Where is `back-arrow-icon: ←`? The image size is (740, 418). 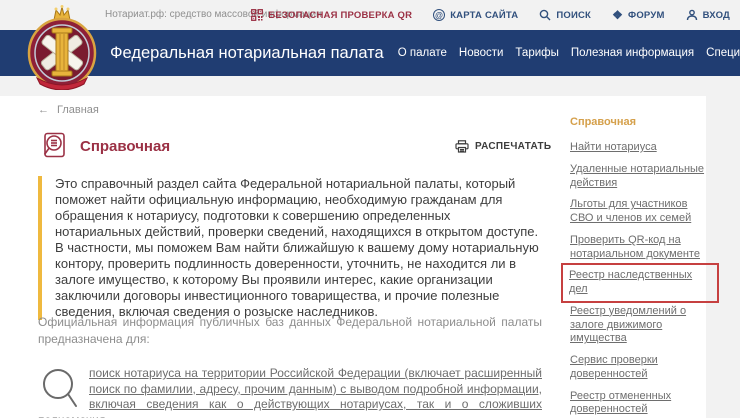
back-arrow-icon: ← is located at coordinates (43, 110).